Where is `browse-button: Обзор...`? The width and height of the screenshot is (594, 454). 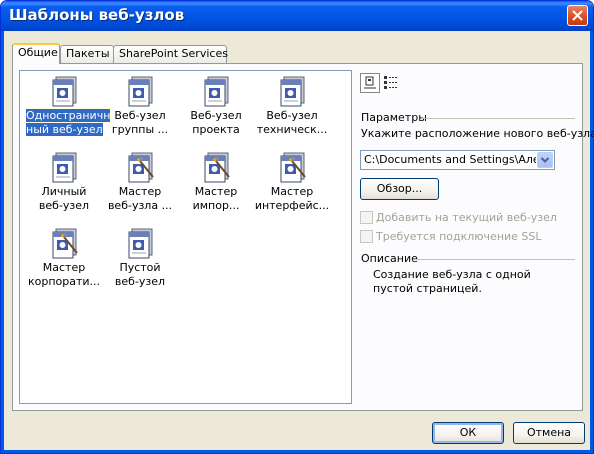 browse-button: Обзор... is located at coordinates (399, 189).